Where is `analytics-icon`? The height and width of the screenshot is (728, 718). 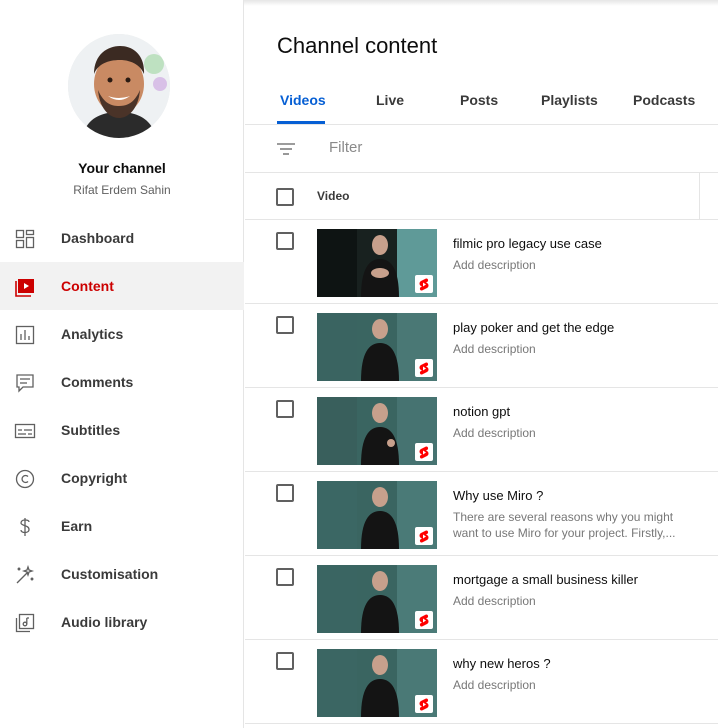
analytics-icon is located at coordinates (25, 335).